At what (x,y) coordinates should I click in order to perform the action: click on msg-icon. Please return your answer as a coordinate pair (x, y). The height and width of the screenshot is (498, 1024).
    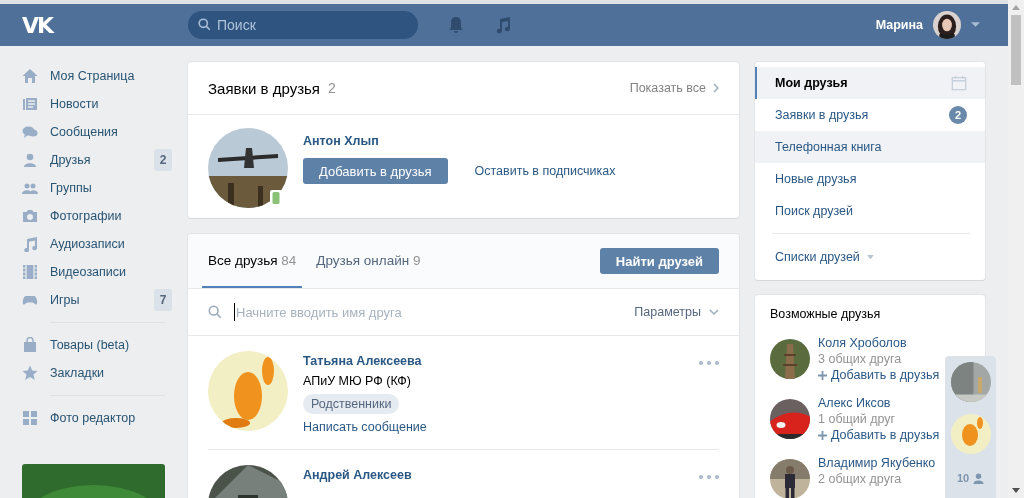
    Looking at the image, I should click on (30, 132).